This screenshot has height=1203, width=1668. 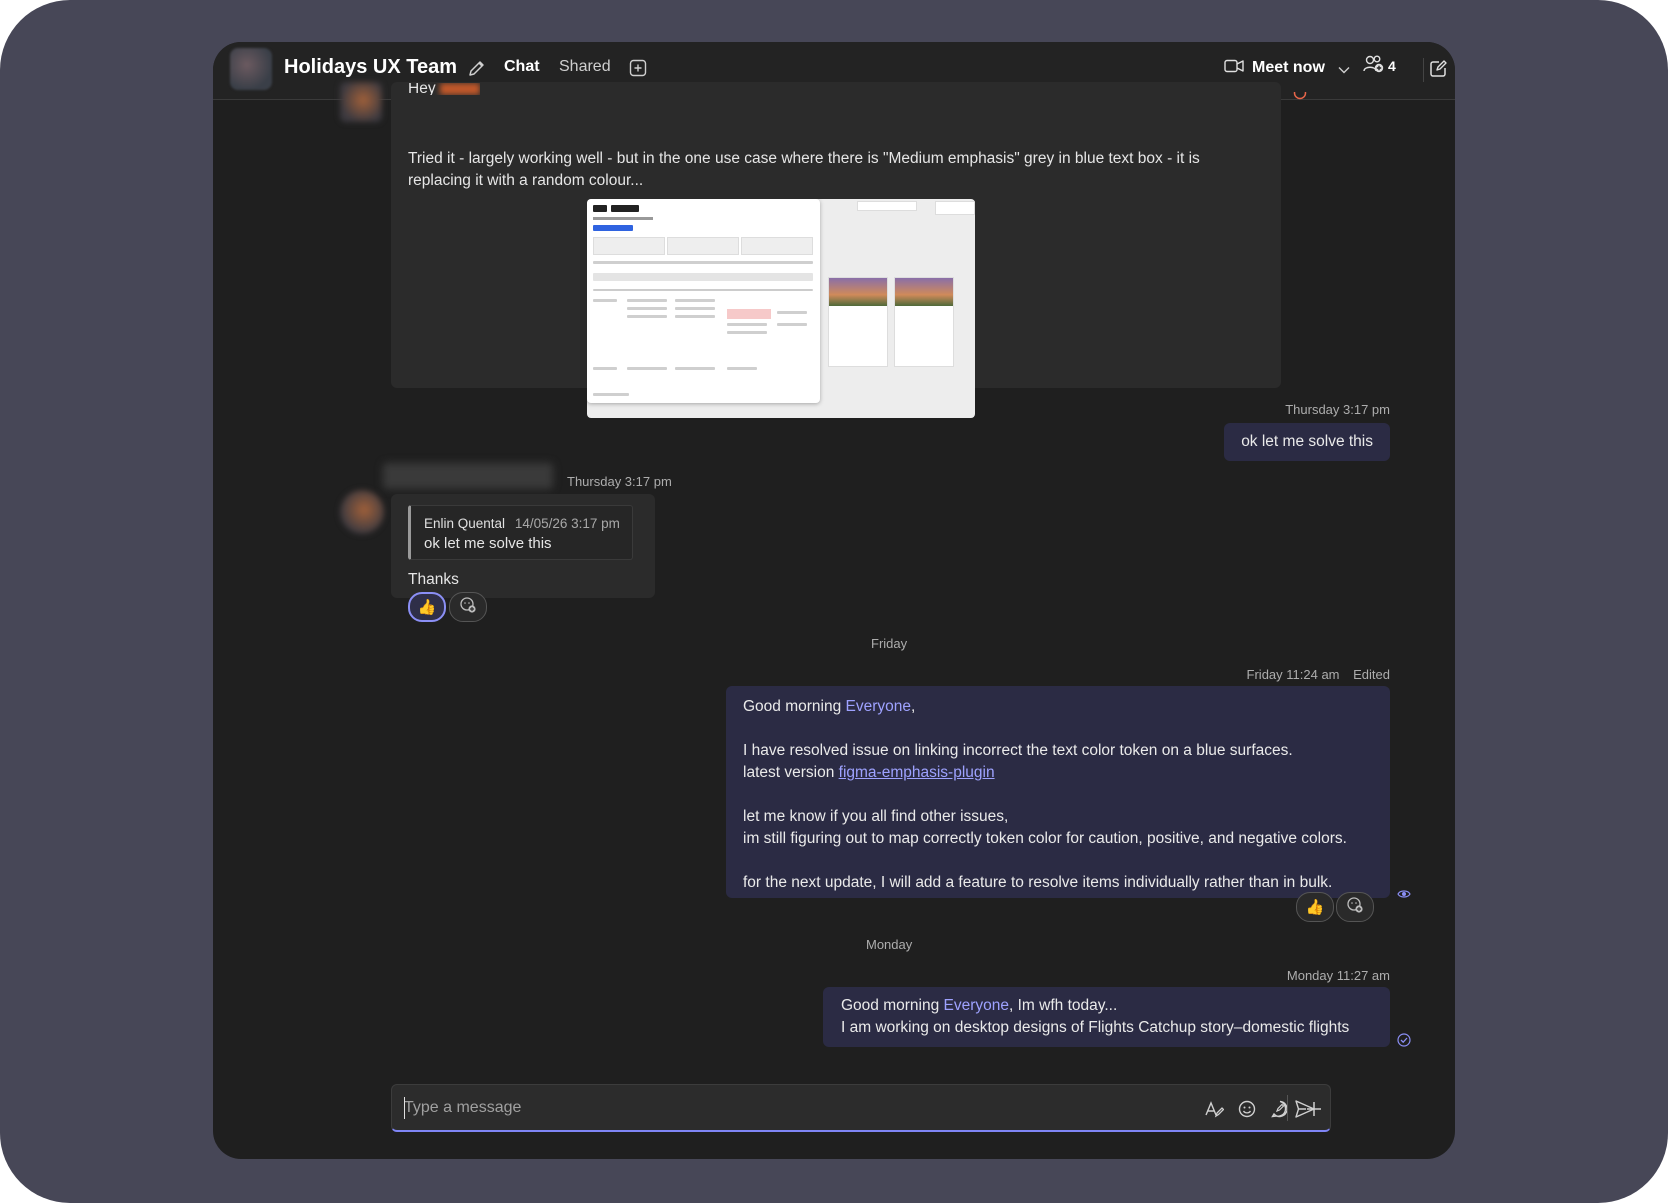 I want to click on team-title: Holidays UX Team, so click(x=371, y=67).